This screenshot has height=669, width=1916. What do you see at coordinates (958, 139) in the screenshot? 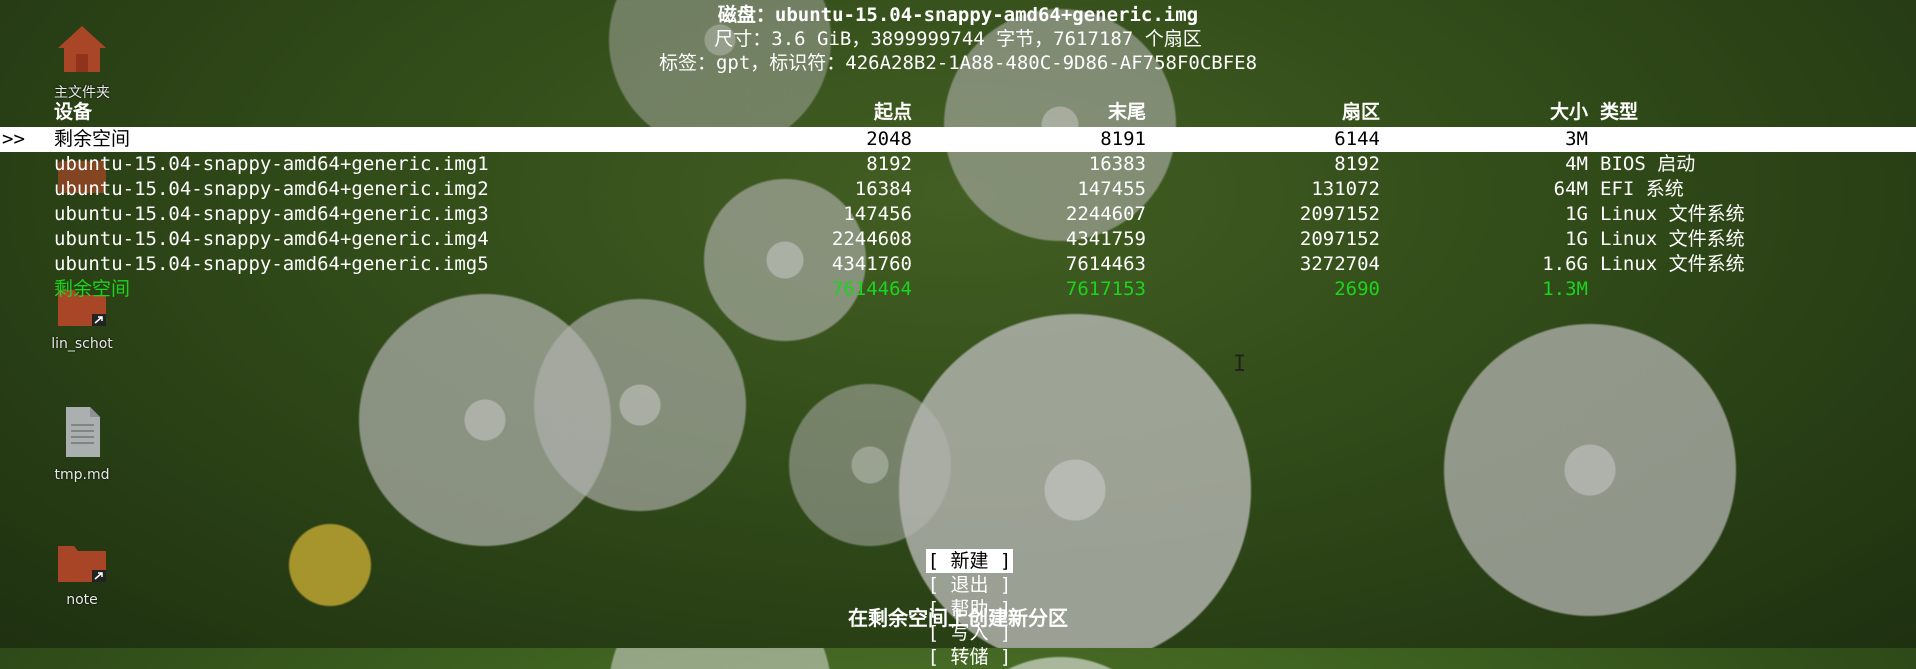
I see `table-row: >> 剩余空间 2048 8191 6144 3M` at bounding box center [958, 139].